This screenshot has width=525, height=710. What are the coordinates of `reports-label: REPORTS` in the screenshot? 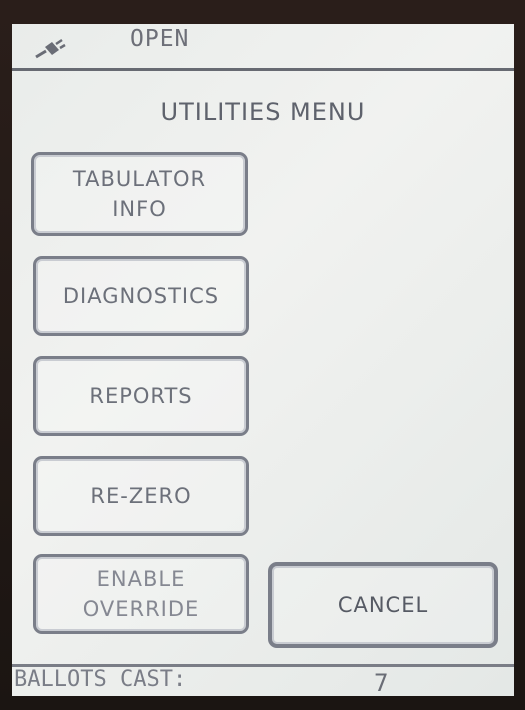 It's located at (141, 395).